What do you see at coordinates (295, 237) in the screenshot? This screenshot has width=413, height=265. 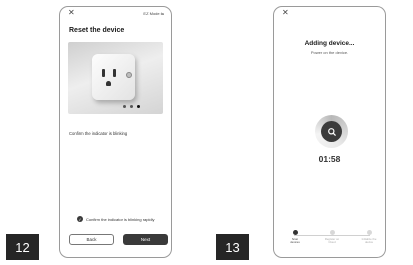 I see `step-scan-devices: Scan devices` at bounding box center [295, 237].